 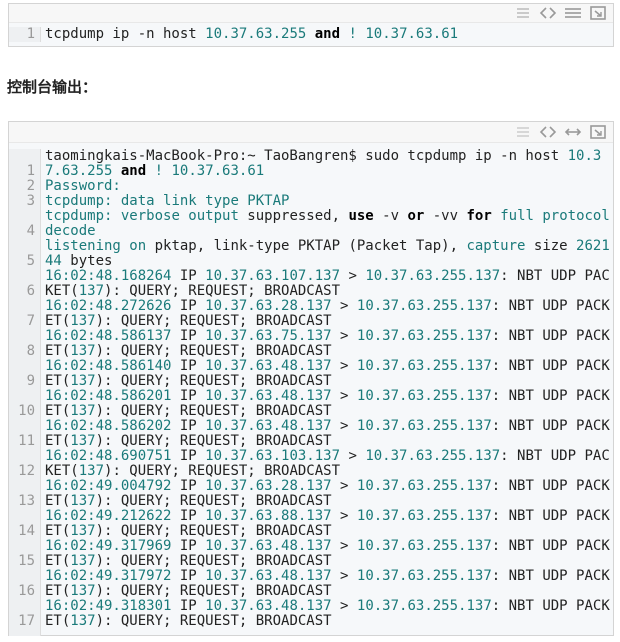 I want to click on line-number: 10, so click(x=26, y=411).